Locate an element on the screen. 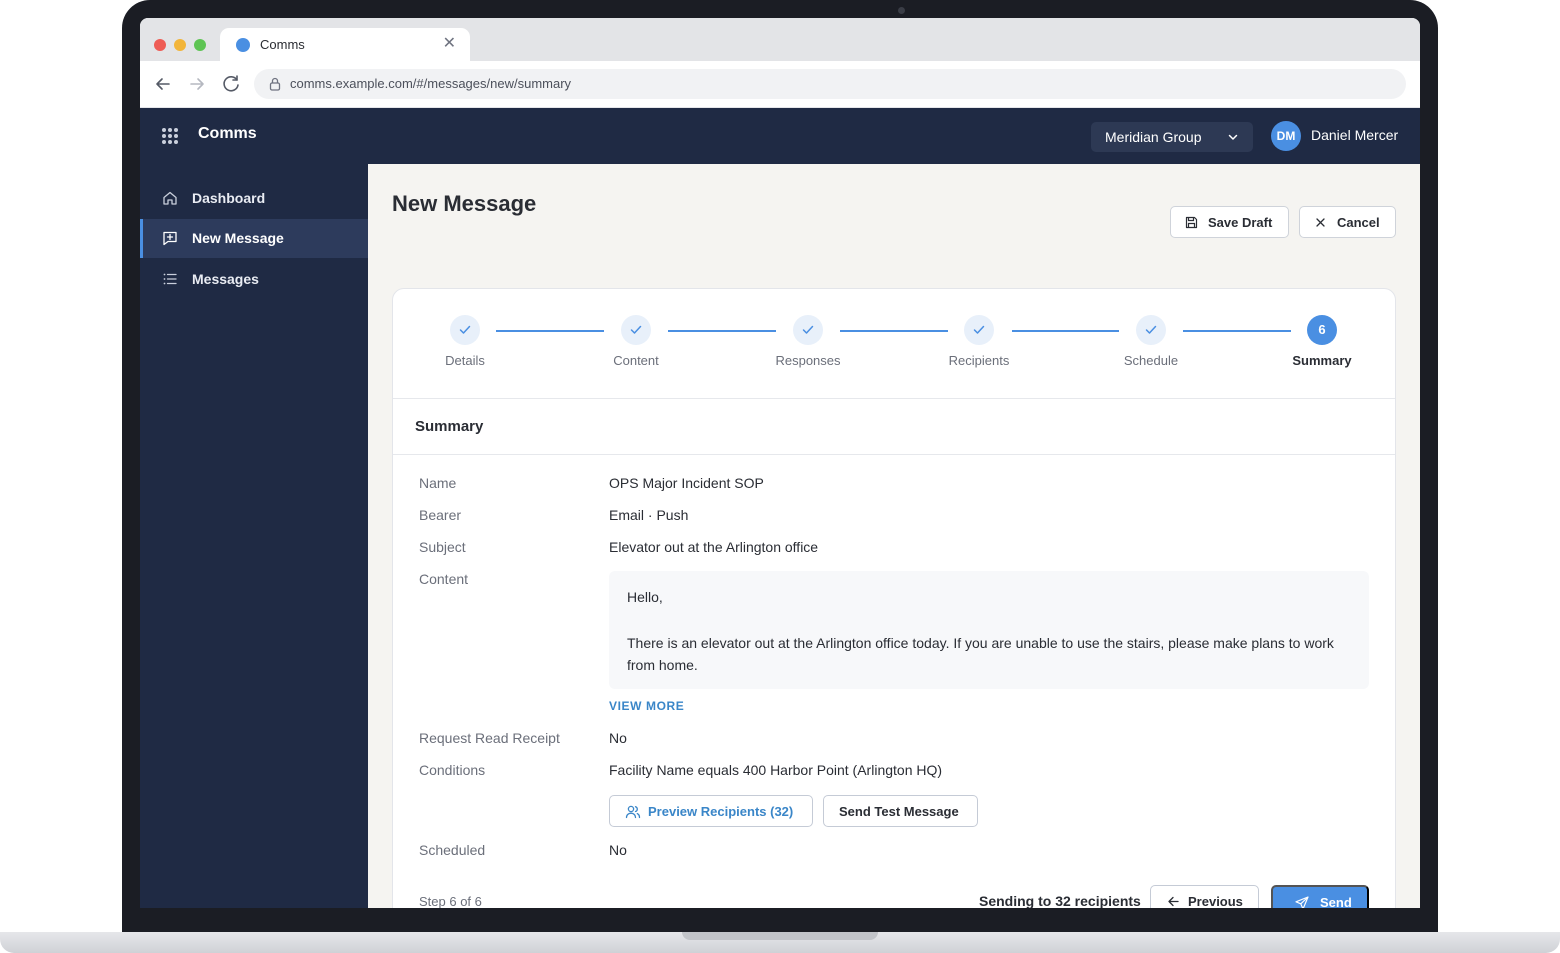 The image size is (1560, 953). forward-arrow-icon is located at coordinates (197, 84).